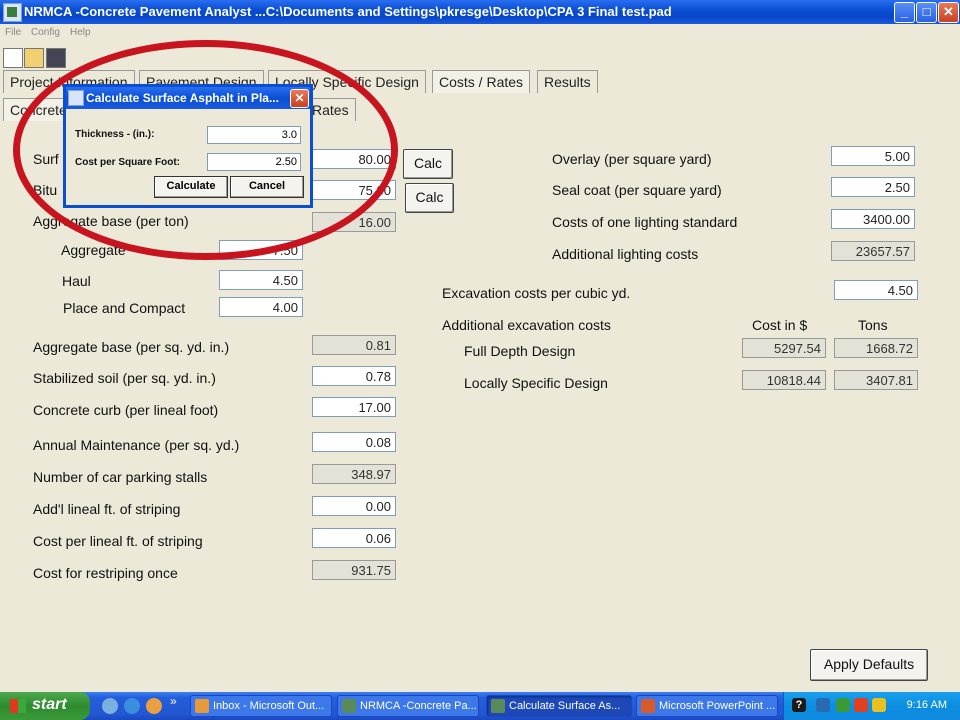  Describe the element at coordinates (120, 477) in the screenshot. I see `parking-stalls-label: Number of car parking stalls` at that location.